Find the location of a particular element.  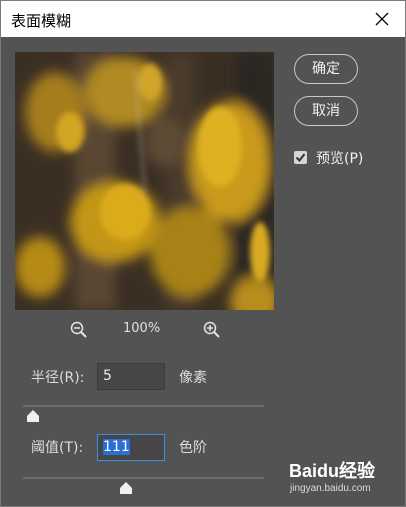

watermark-url: jingyan.baidu.com is located at coordinates (330, 488).